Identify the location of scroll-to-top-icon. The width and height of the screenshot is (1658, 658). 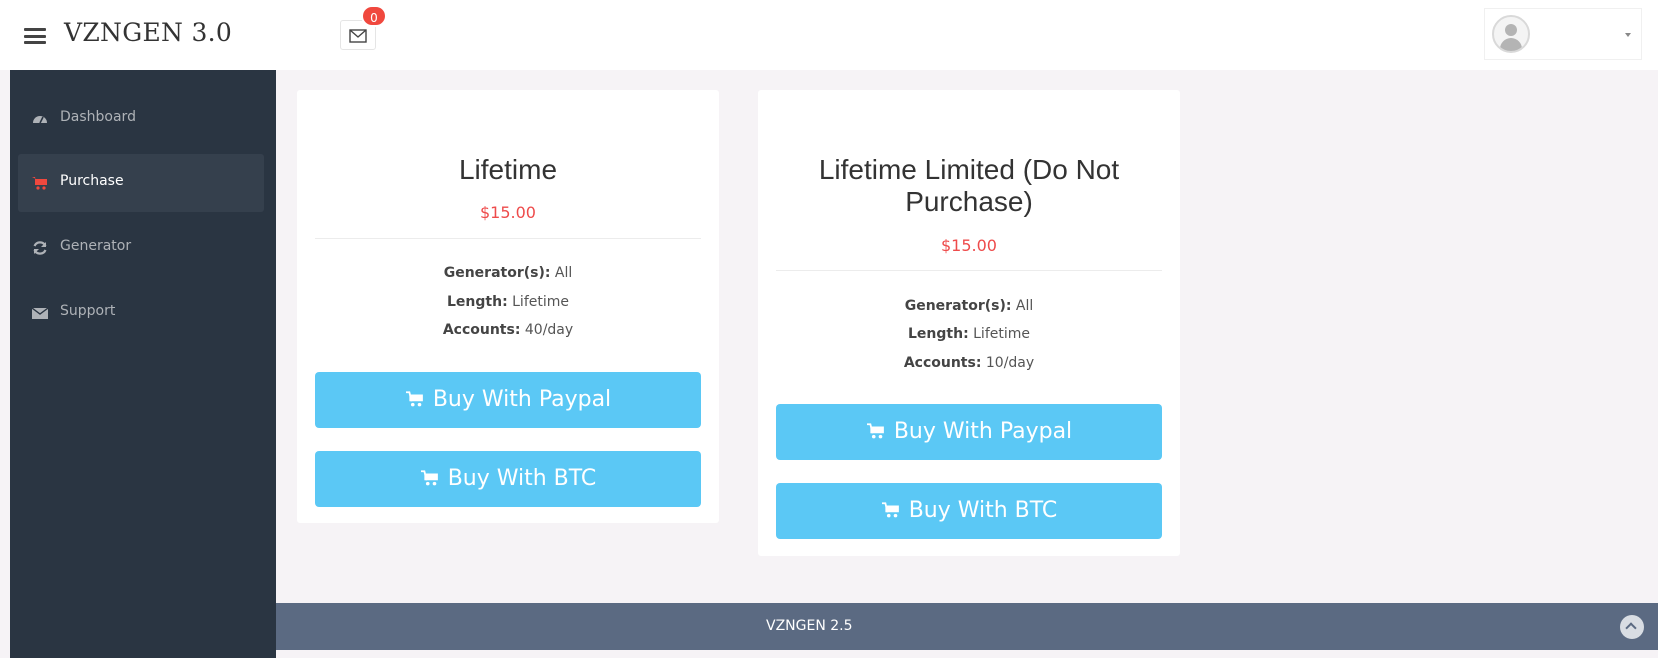
(1632, 627).